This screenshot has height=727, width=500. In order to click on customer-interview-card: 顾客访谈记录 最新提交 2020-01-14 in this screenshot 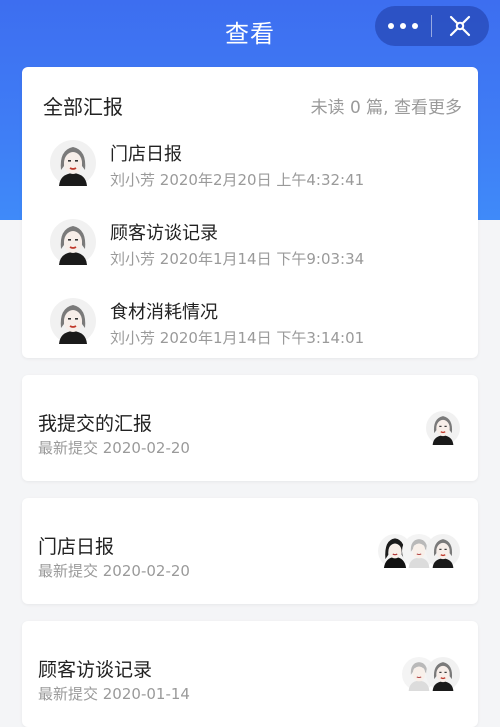, I will do `click(250, 674)`.